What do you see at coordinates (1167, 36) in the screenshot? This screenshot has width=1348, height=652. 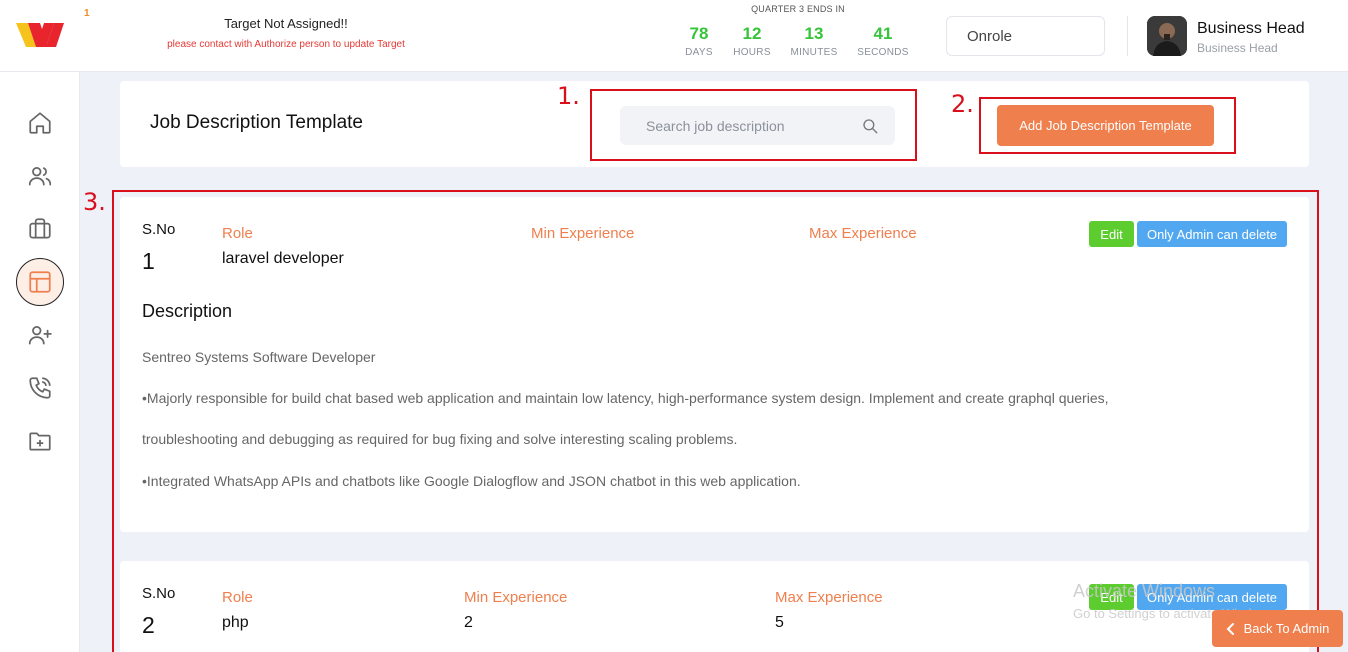 I see `avatar` at bounding box center [1167, 36].